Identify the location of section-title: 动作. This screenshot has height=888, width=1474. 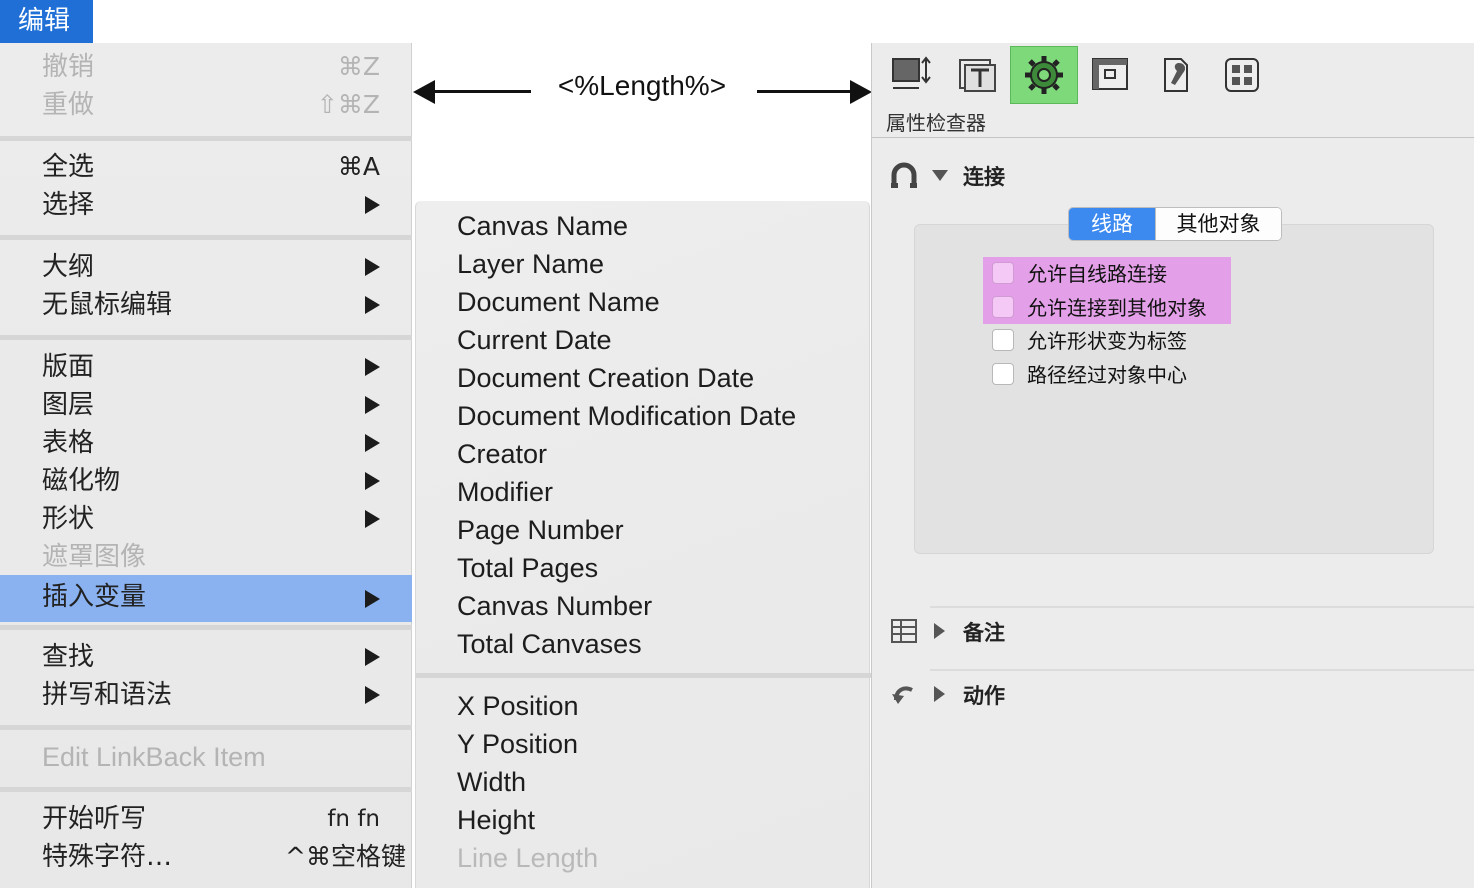
(984, 696).